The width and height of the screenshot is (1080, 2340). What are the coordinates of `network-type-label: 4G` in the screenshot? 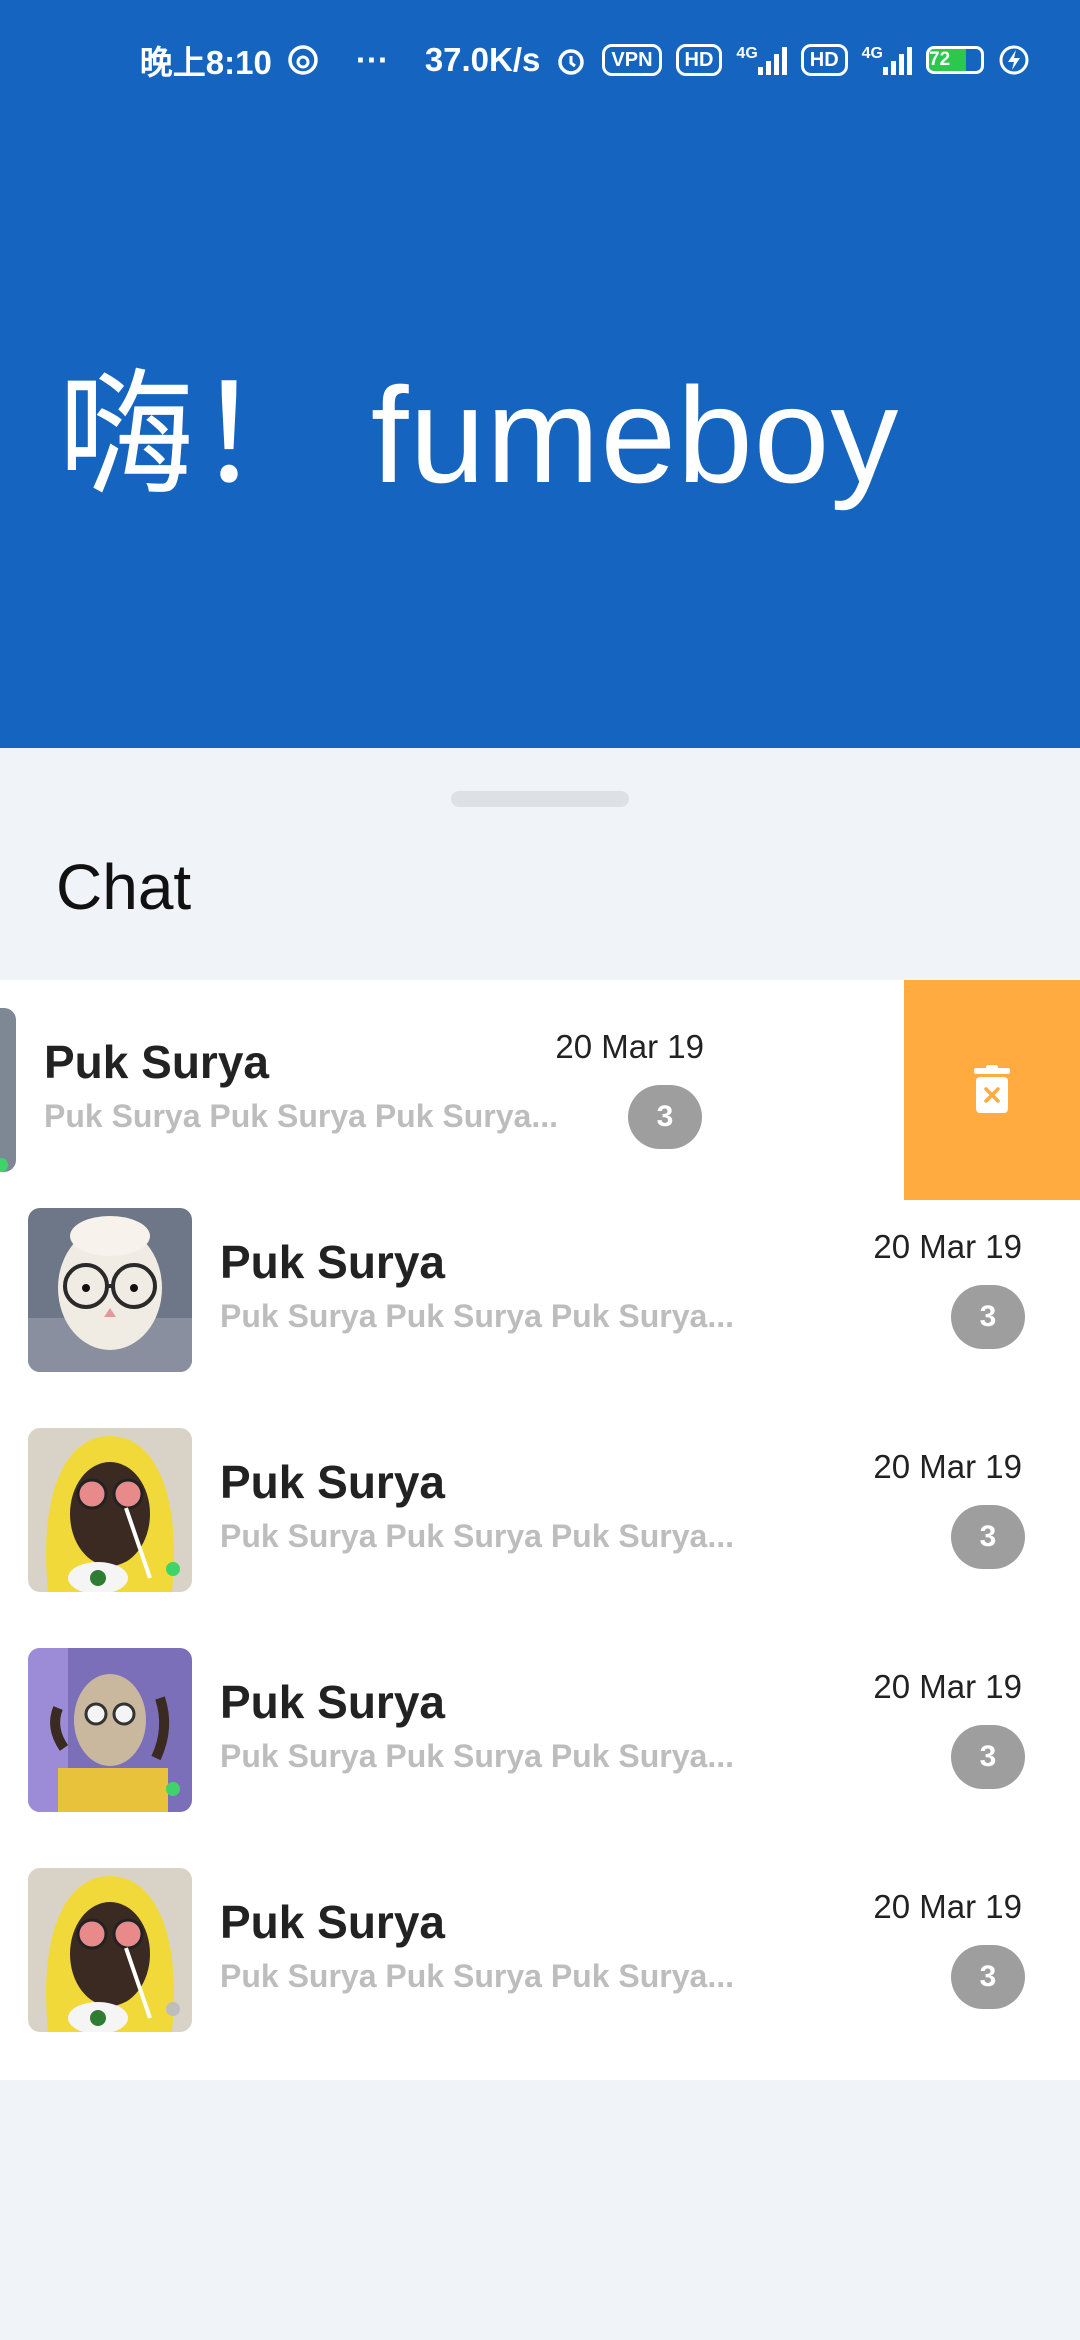 It's located at (747, 53).